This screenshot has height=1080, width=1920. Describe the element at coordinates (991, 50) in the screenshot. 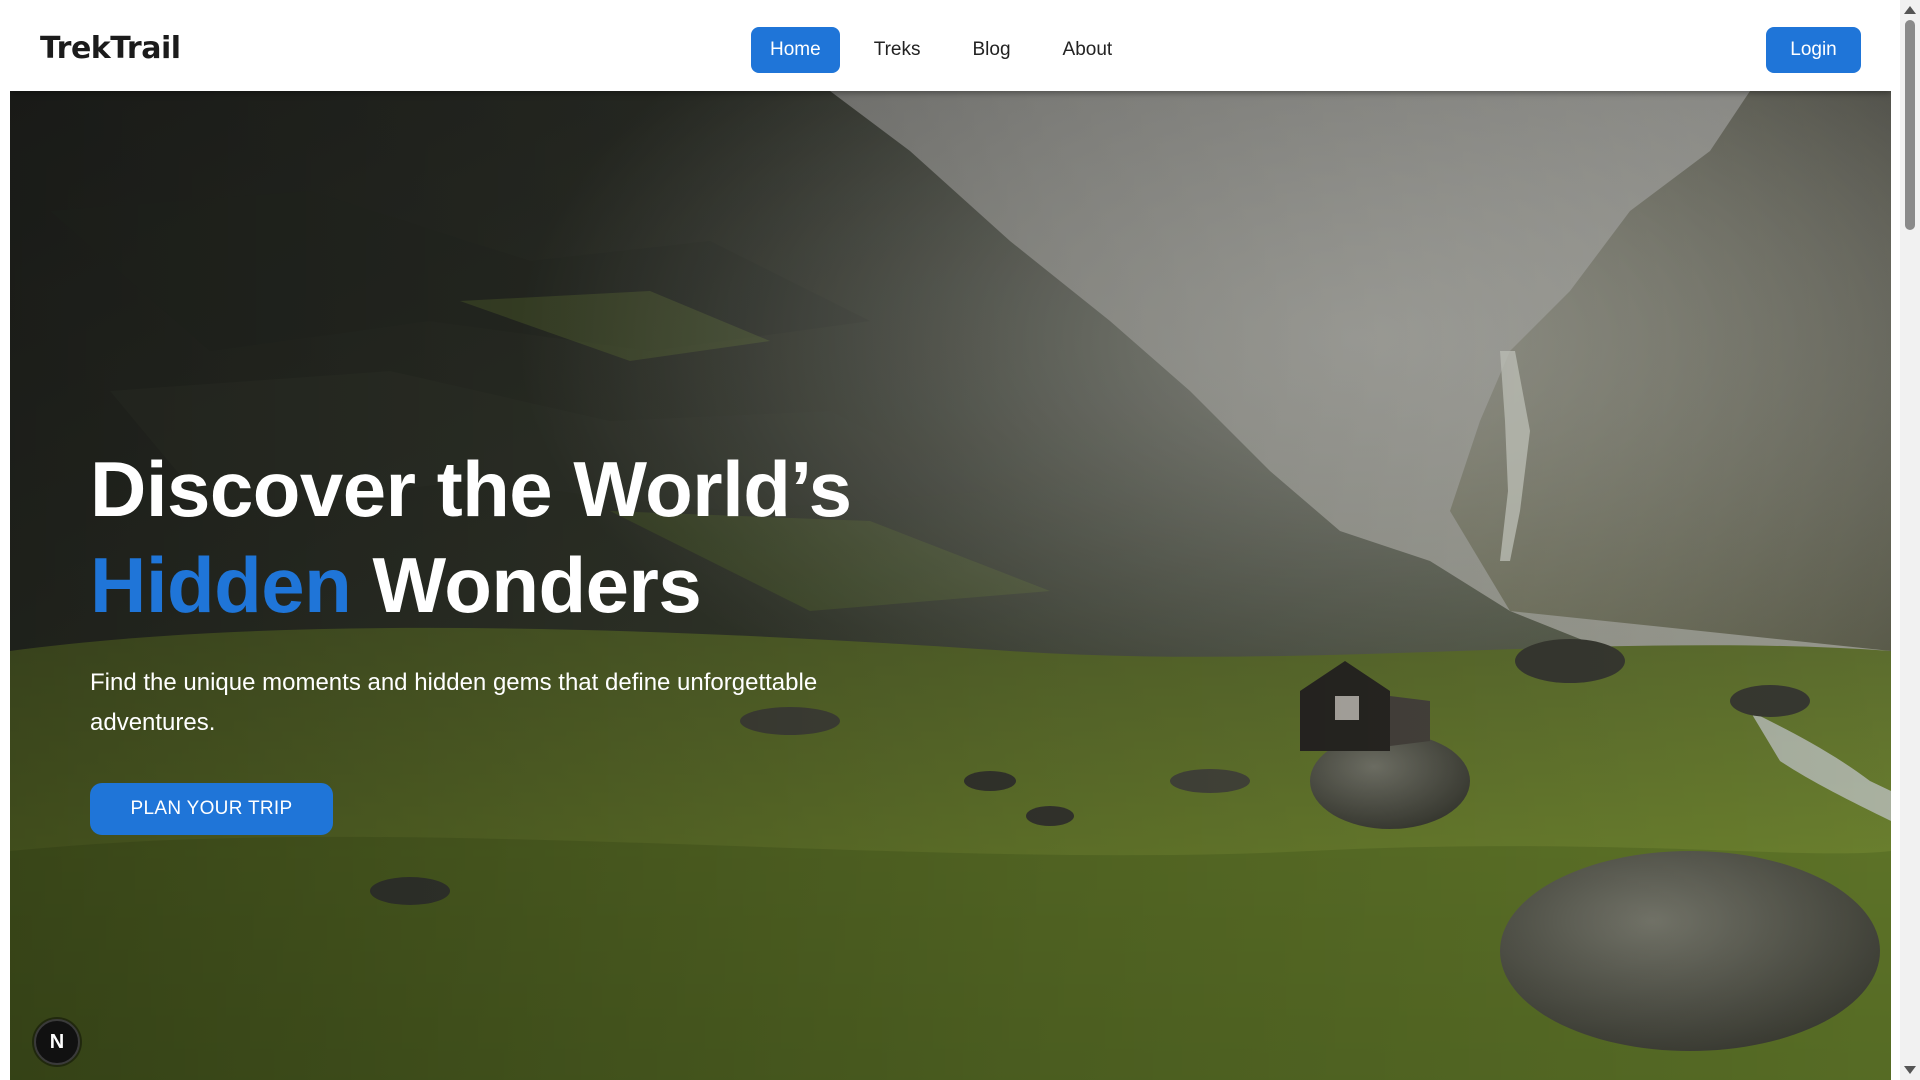

I see `nav-item-blog: Blog` at that location.